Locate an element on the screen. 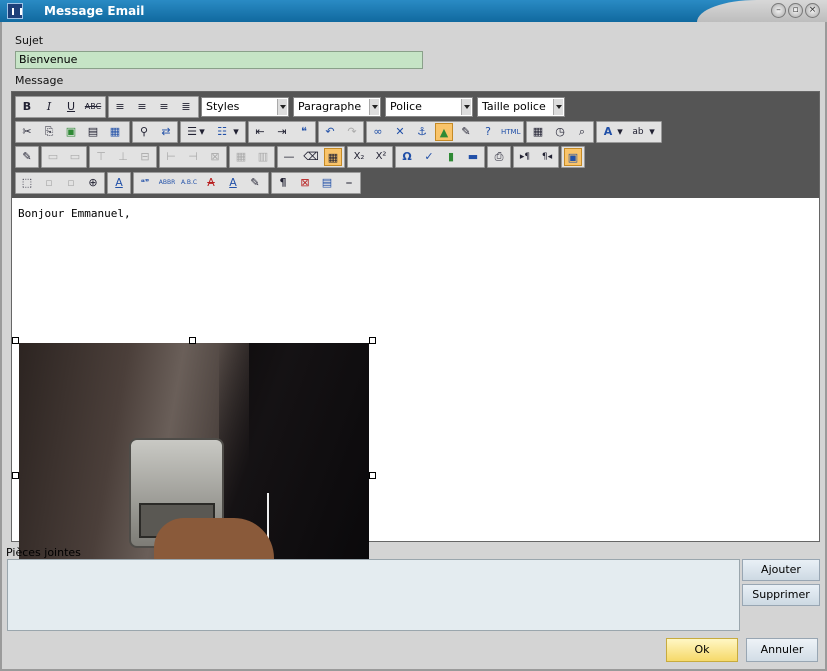 The height and width of the screenshot is (671, 827). outdent-icon: ⇤ is located at coordinates (260, 132).